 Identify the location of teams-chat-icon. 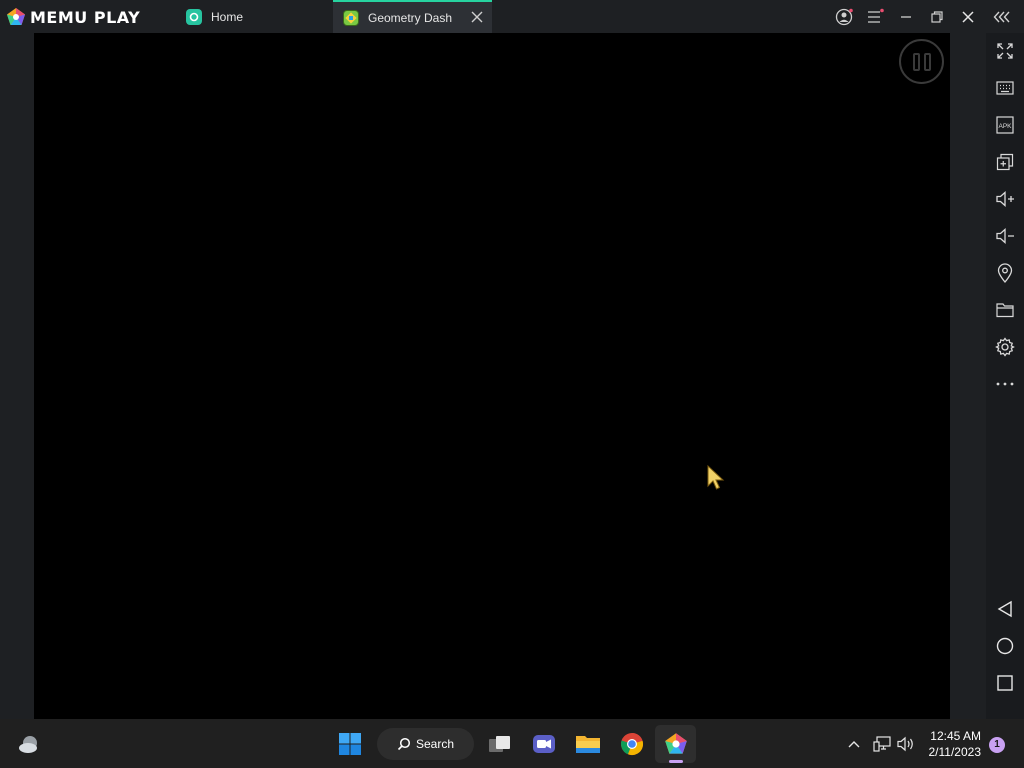
(544, 744).